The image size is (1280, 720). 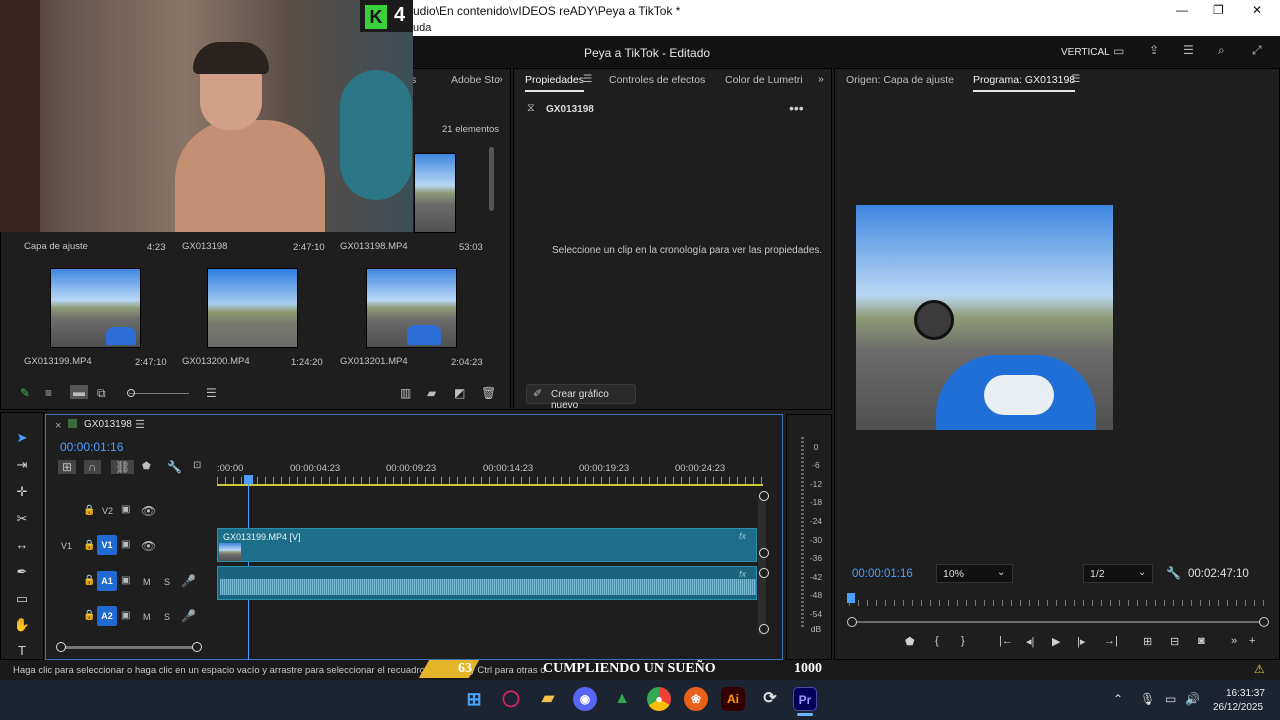 What do you see at coordinates (696, 699) in the screenshot?
I see `fl-studio-icon: ❀` at bounding box center [696, 699].